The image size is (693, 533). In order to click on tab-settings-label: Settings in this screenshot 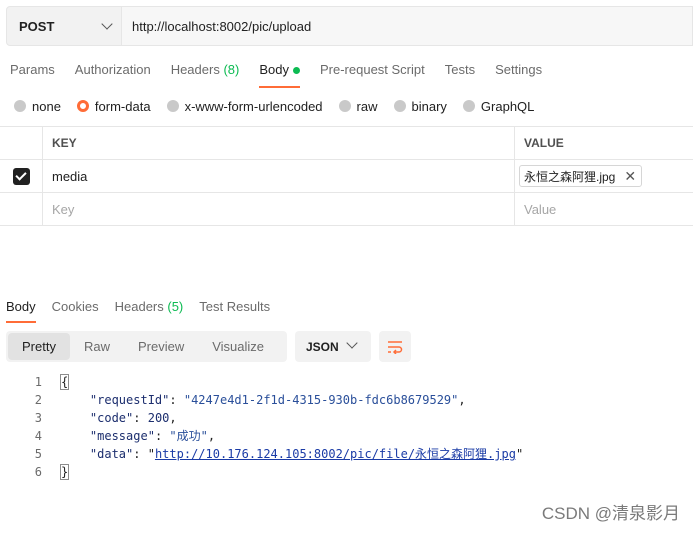, I will do `click(519, 69)`.